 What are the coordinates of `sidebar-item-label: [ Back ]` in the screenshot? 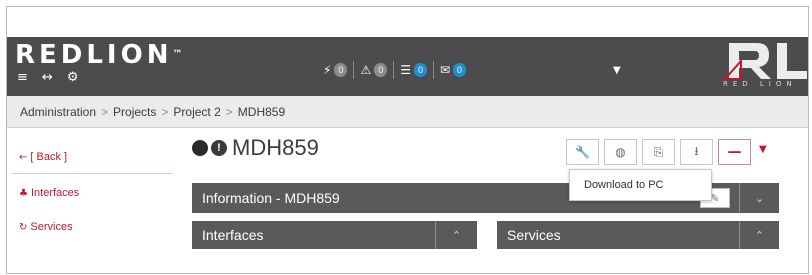 It's located at (49, 157).